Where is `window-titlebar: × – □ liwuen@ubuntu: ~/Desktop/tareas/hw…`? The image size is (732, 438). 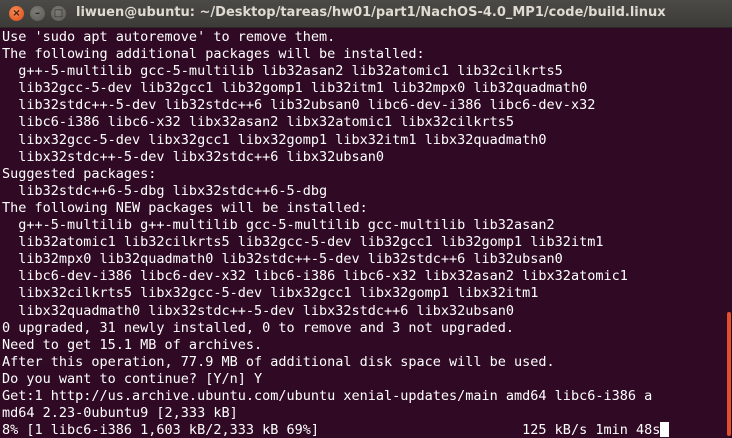
window-titlebar: × – □ liwuen@ubuntu: ~/Desktop/tareas/hw… is located at coordinates (366, 14).